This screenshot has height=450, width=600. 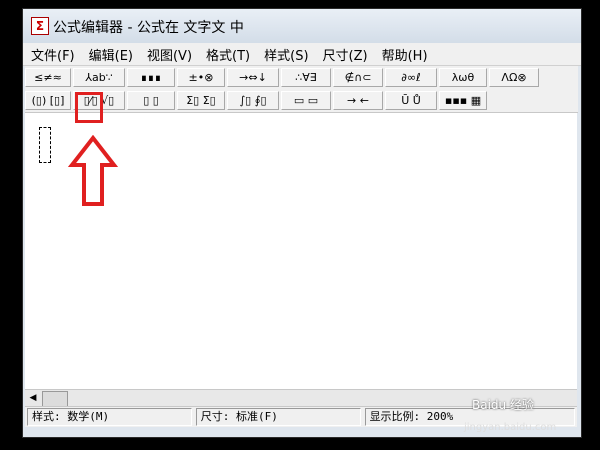 What do you see at coordinates (111, 54) in the screenshot?
I see `menu-edit: 编辑(E)` at bounding box center [111, 54].